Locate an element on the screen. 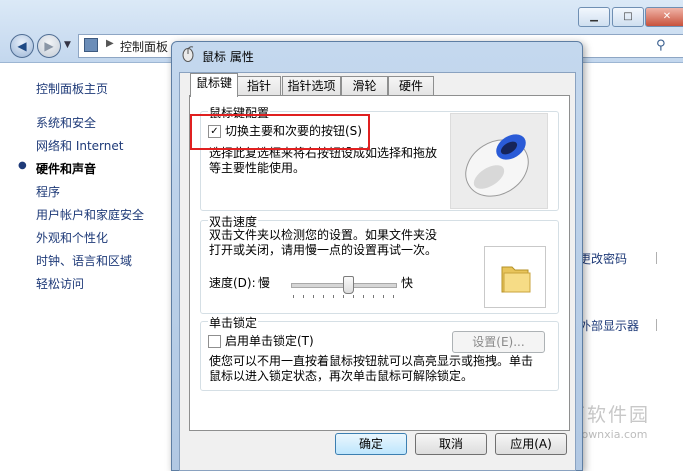 The image size is (683, 471). sidebar-item-programs: 程序 is located at coordinates (48, 191).